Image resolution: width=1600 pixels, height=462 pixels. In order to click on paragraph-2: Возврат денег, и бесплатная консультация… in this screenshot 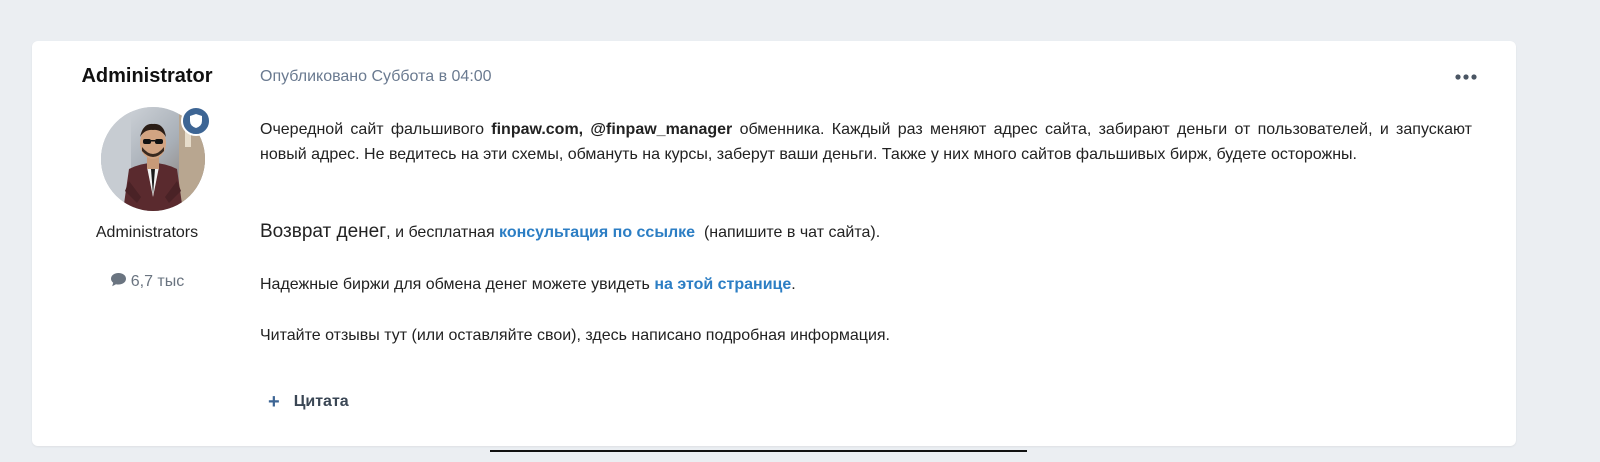, I will do `click(570, 232)`.